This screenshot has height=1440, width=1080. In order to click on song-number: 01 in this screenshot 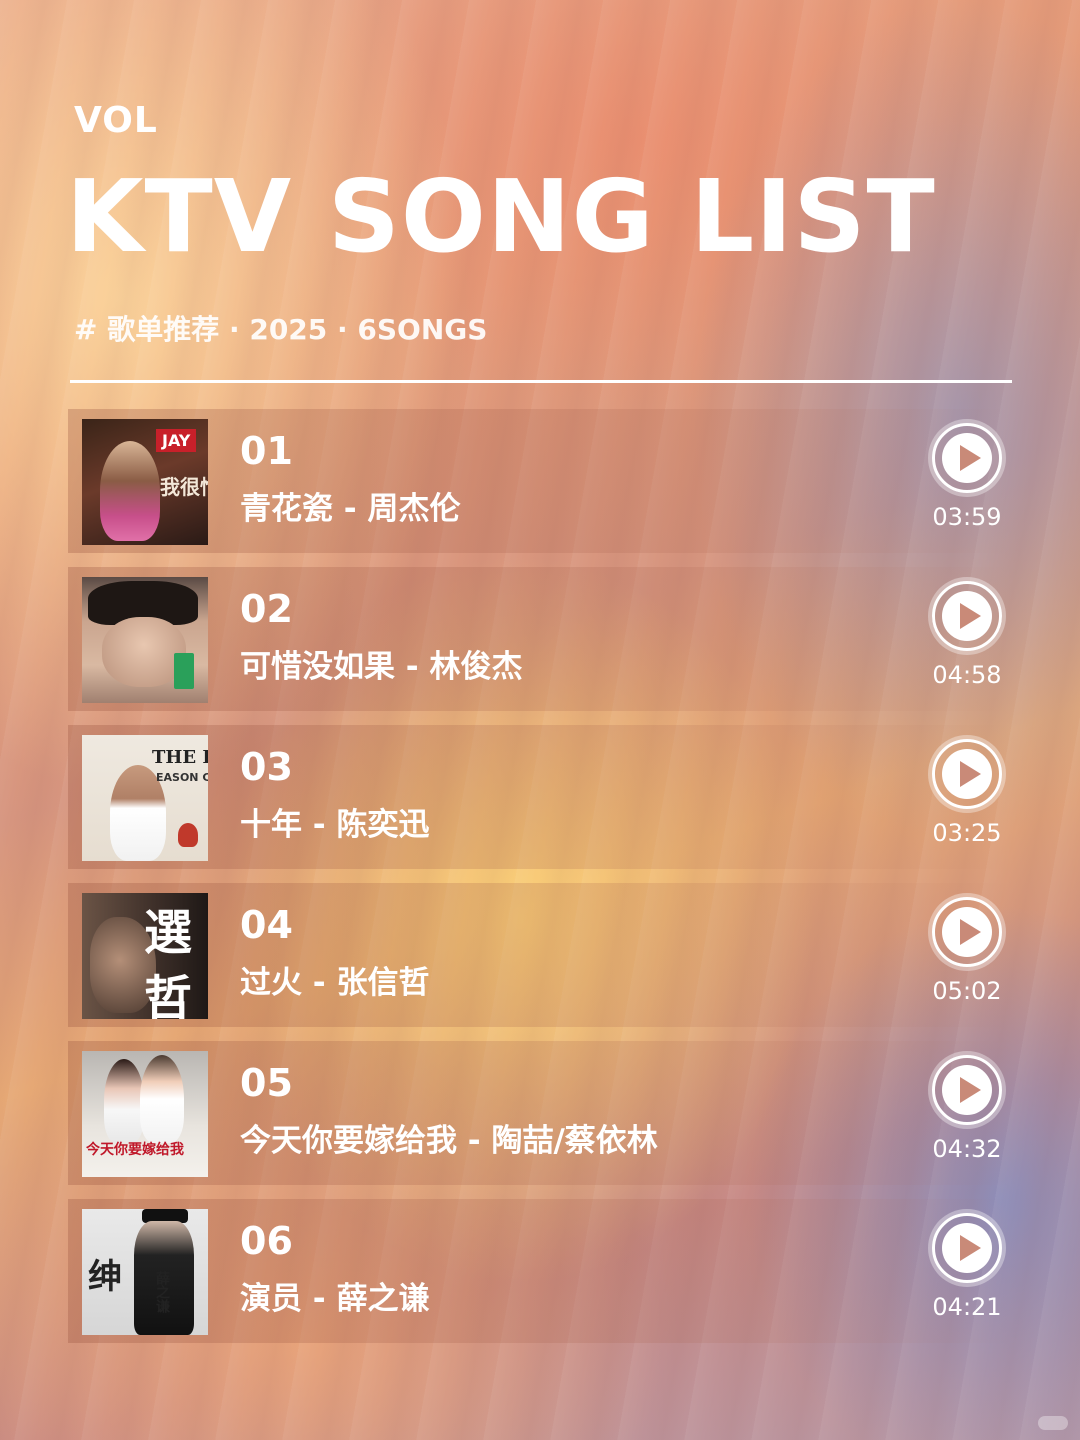, I will do `click(266, 451)`.